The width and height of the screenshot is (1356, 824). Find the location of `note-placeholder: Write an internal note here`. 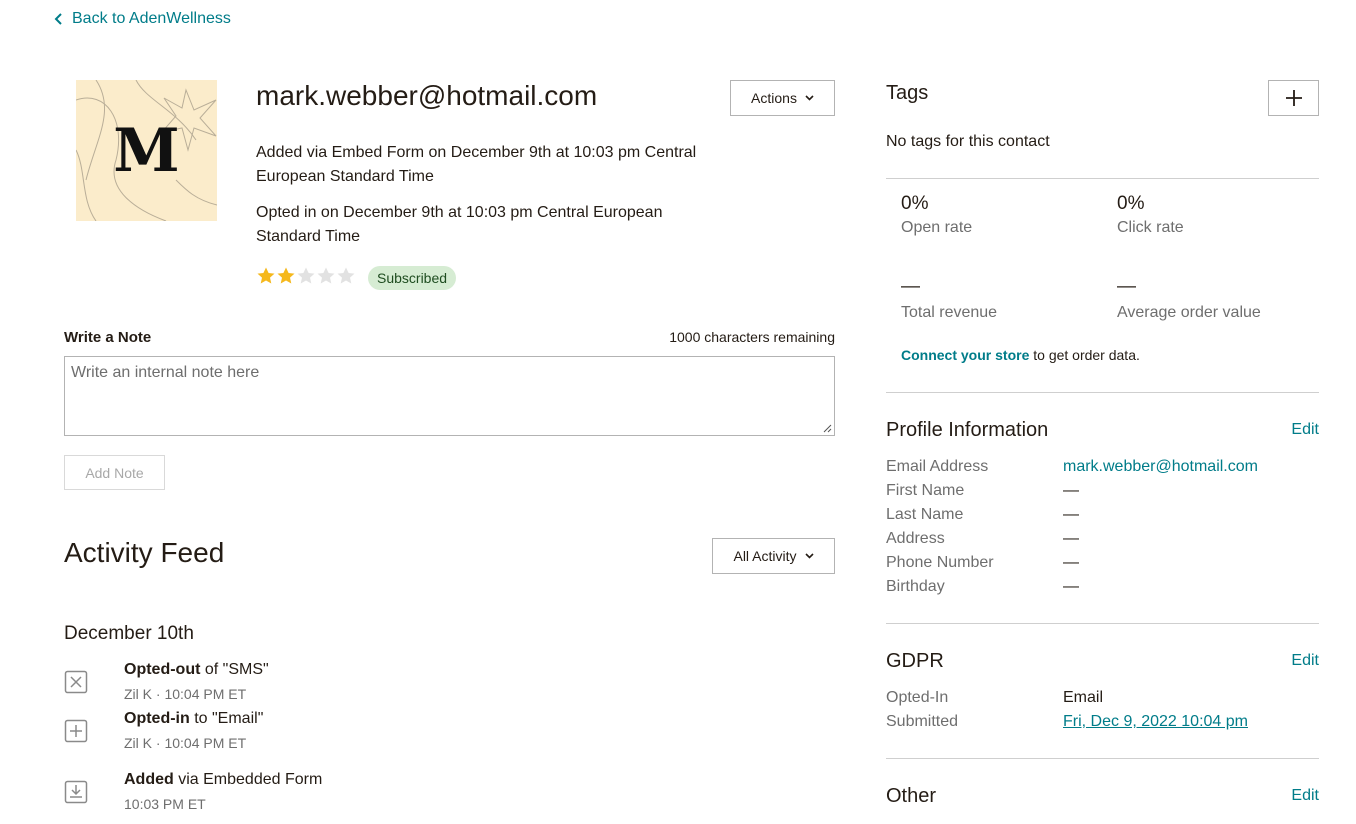

note-placeholder: Write an internal note here is located at coordinates (165, 372).